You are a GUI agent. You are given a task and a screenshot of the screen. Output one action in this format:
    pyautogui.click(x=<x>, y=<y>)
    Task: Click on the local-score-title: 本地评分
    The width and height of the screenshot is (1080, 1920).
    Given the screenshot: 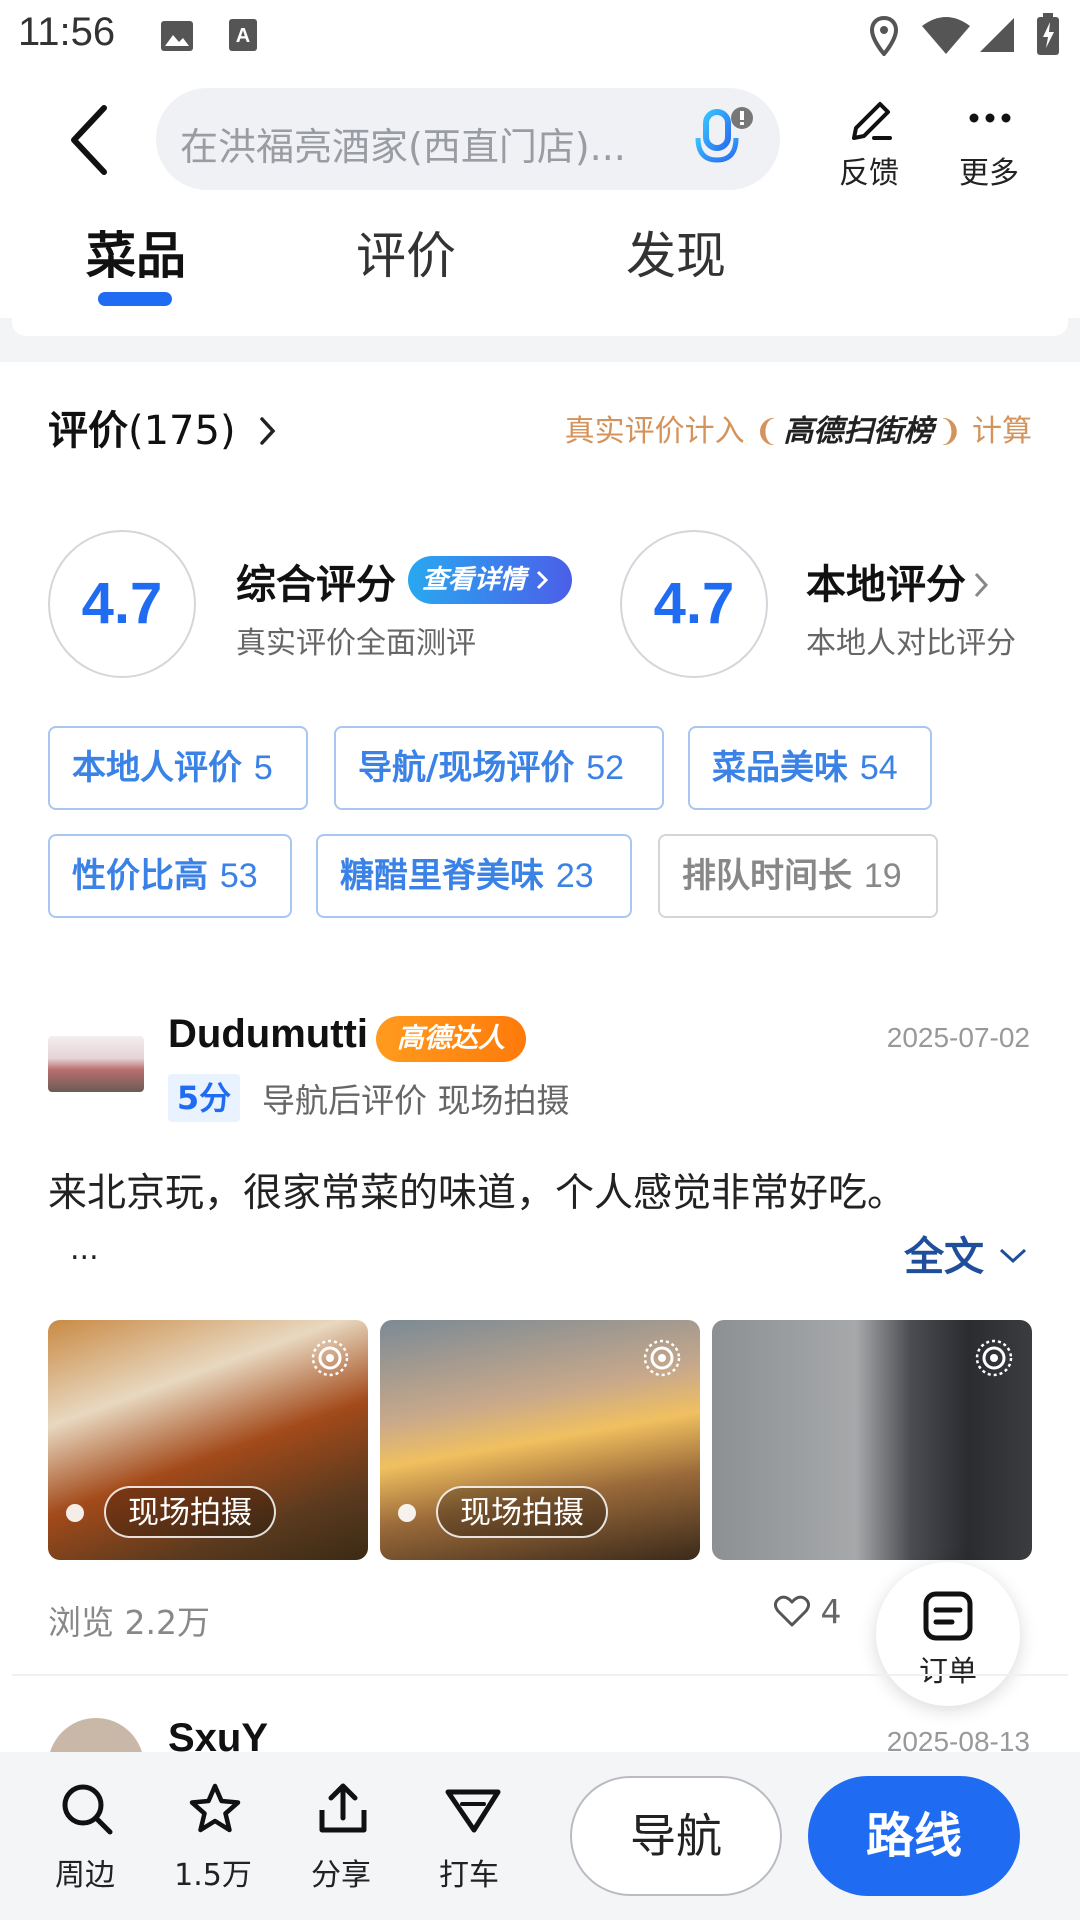 What is the action you would take?
    pyautogui.click(x=886, y=585)
    